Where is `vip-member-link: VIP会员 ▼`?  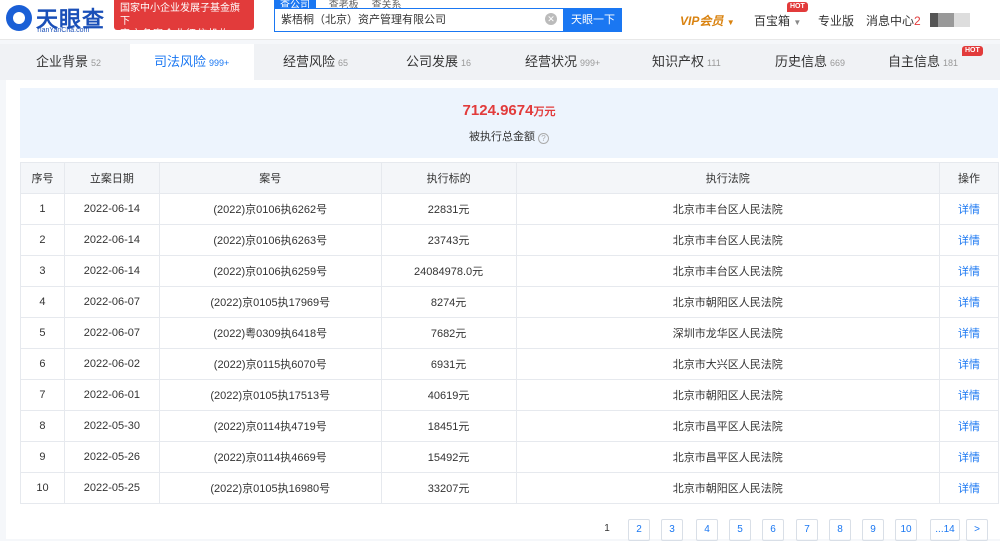
vip-member-link: VIP会员 ▼ is located at coordinates (707, 20).